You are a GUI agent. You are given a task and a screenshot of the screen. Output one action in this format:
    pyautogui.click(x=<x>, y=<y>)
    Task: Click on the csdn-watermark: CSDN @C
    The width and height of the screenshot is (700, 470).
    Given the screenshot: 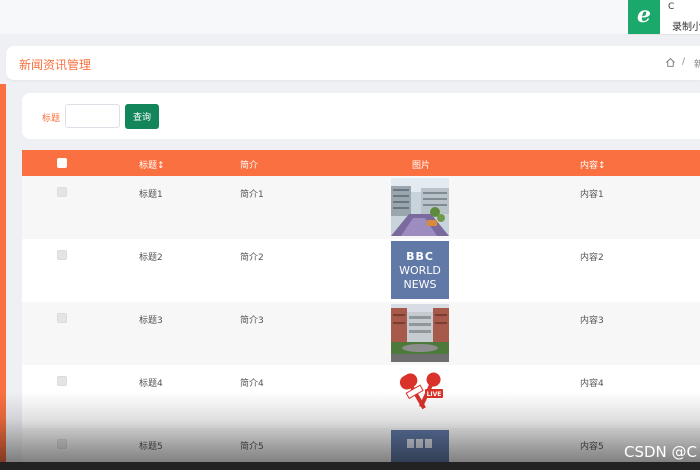 What is the action you would take?
    pyautogui.click(x=661, y=452)
    